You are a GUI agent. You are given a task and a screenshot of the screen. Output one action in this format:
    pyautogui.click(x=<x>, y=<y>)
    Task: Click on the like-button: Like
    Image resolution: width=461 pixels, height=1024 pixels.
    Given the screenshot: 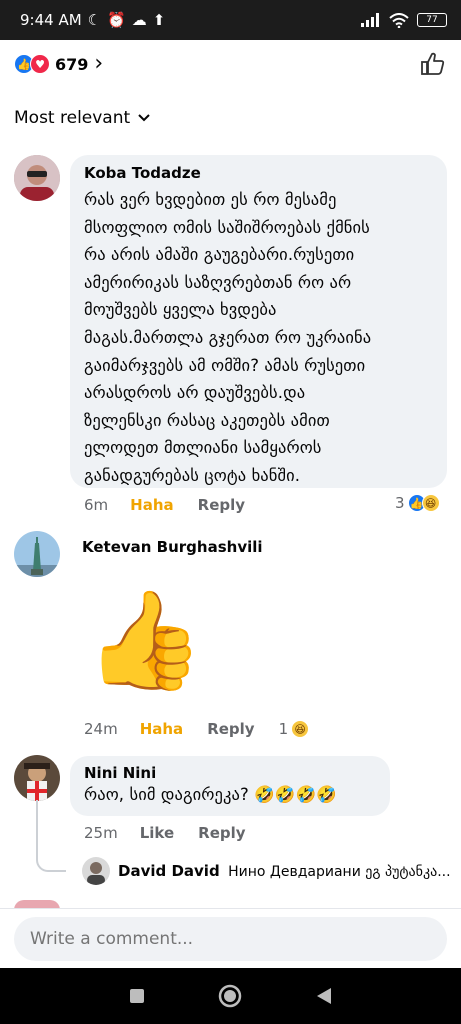 What is the action you would take?
    pyautogui.click(x=157, y=833)
    